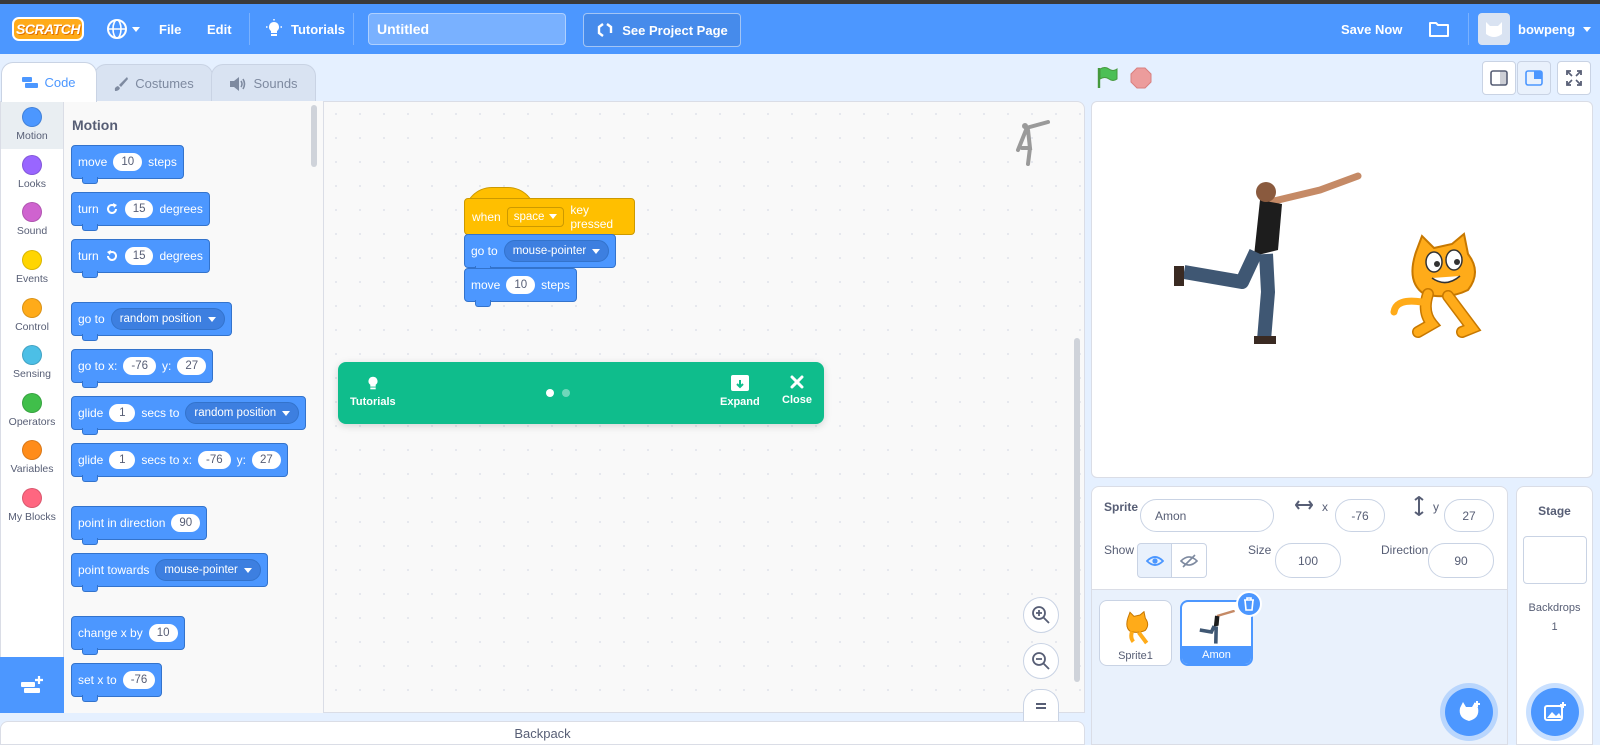  I want to click on category-variables: Variables, so click(32, 458).